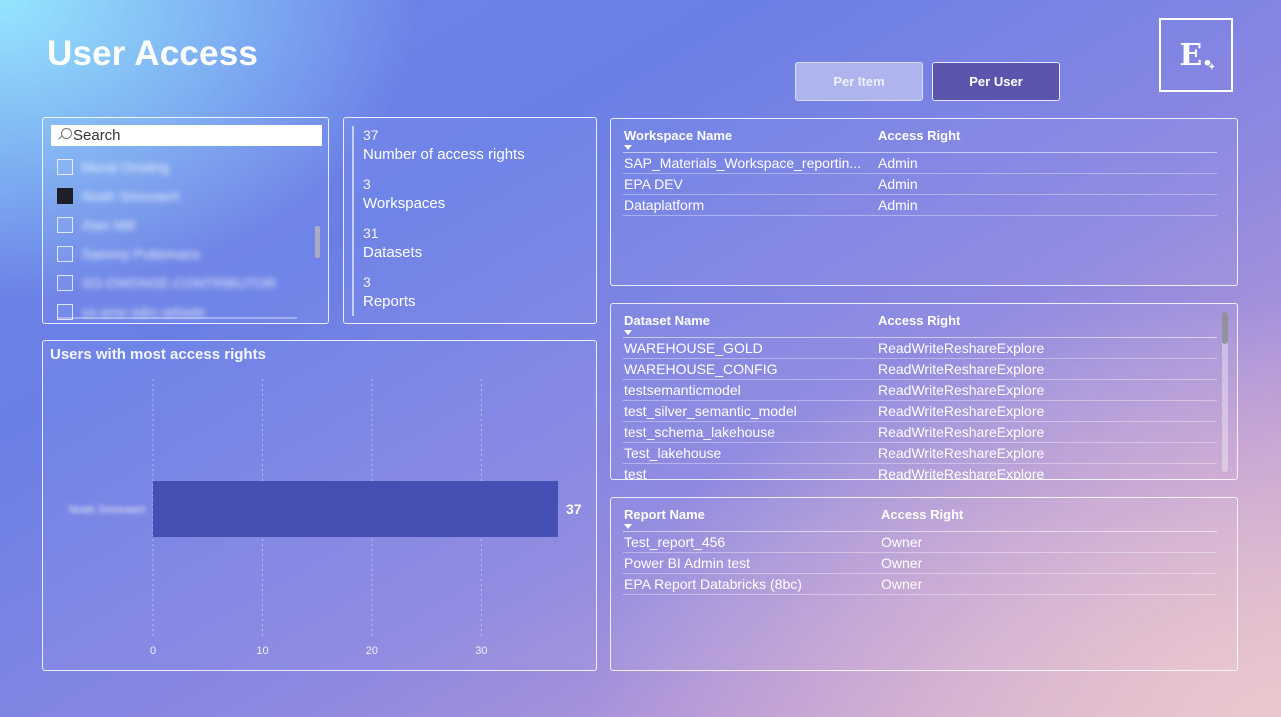 The height and width of the screenshot is (717, 1281). I want to click on column-header-report-name: Report Name, so click(664, 514).